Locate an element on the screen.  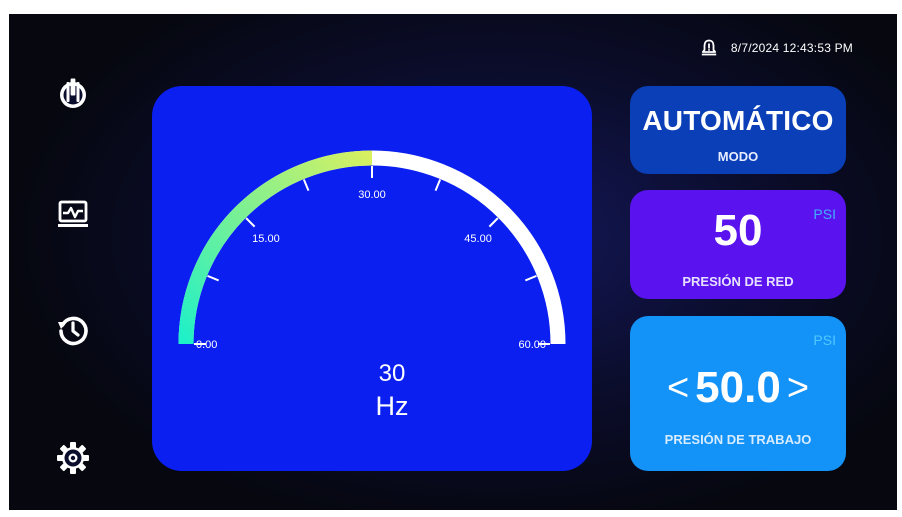
network-pressure-label: PRESIÓN DE RED is located at coordinates (738, 281).